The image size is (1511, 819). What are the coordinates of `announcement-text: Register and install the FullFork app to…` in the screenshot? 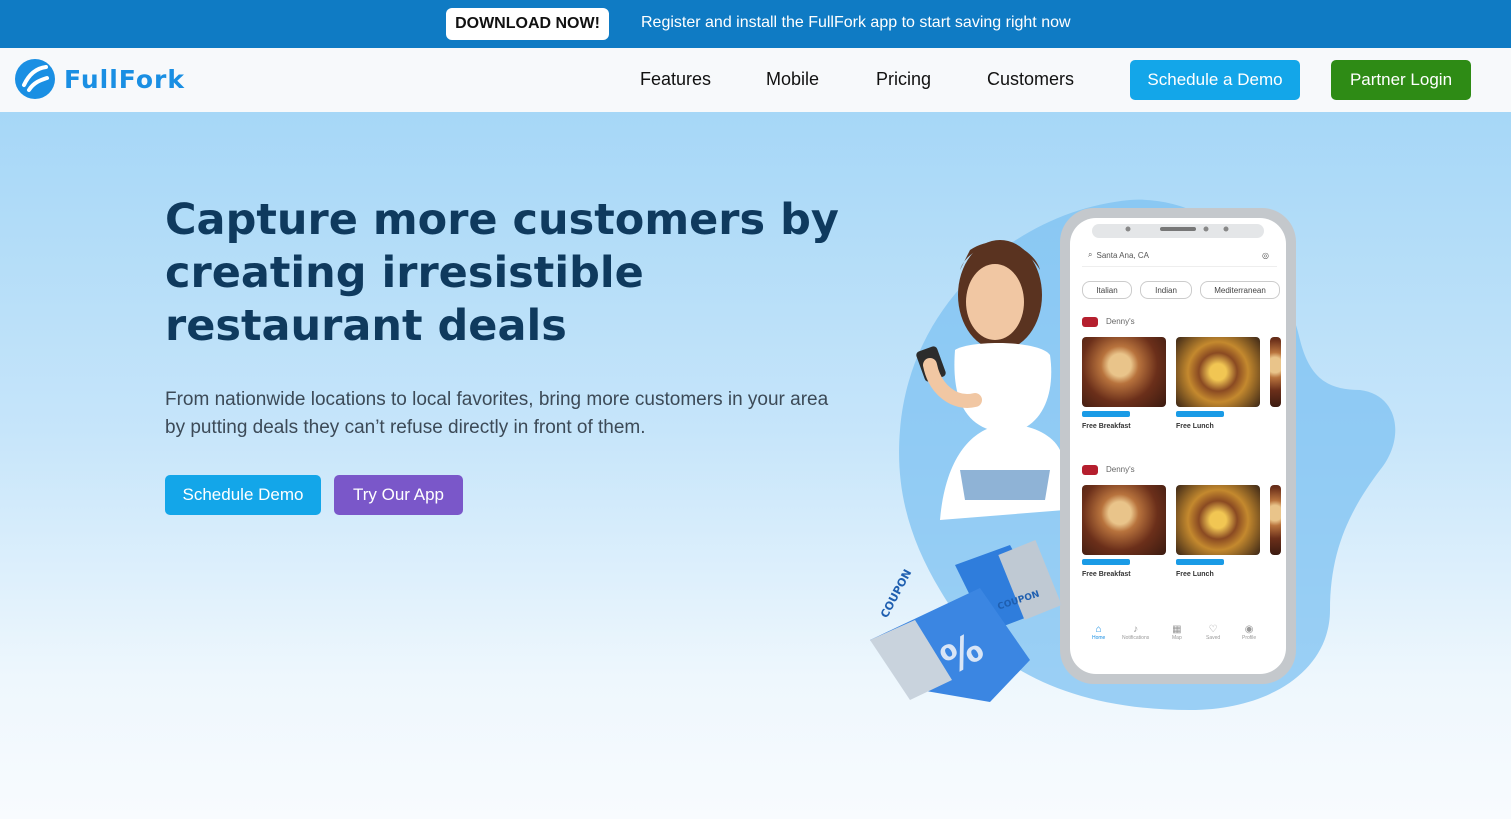 It's located at (856, 22).